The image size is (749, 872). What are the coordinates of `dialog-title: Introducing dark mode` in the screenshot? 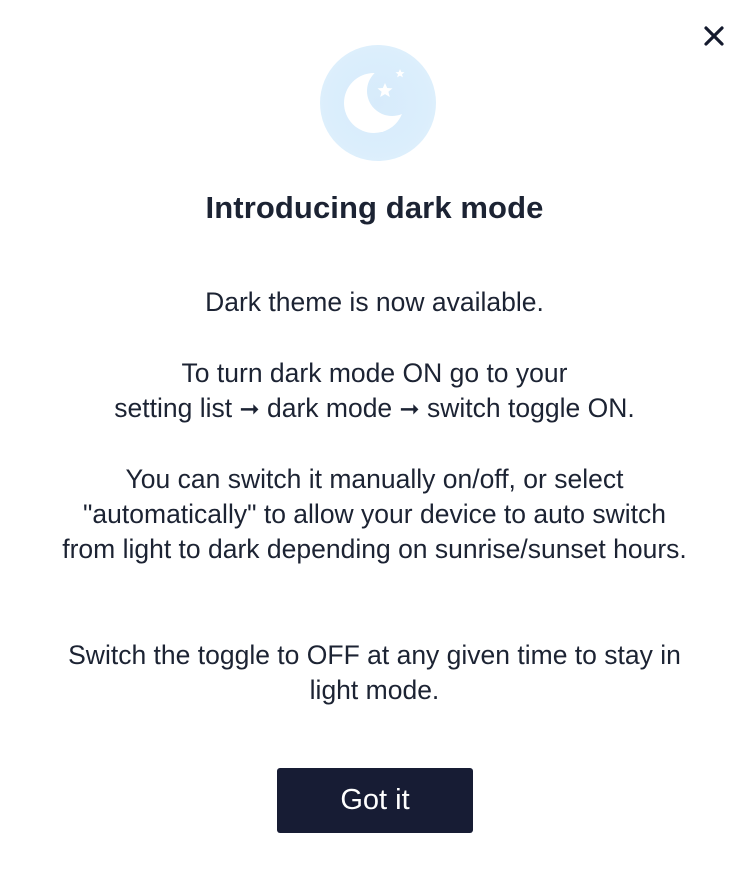 It's located at (374, 207).